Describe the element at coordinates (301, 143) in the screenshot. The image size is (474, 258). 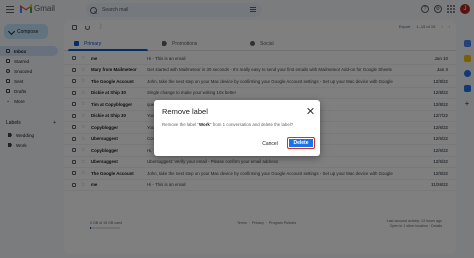
I see `delete-button: Delete` at that location.